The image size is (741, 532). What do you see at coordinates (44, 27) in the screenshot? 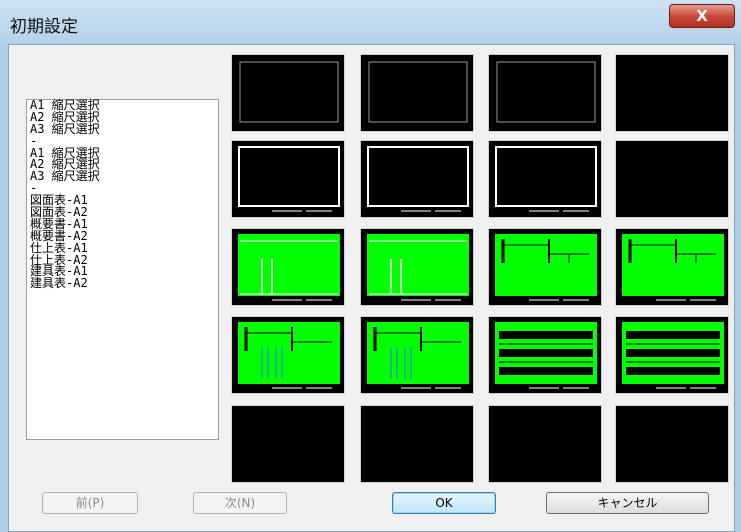
I see `dialog-title: 初期設定` at bounding box center [44, 27].